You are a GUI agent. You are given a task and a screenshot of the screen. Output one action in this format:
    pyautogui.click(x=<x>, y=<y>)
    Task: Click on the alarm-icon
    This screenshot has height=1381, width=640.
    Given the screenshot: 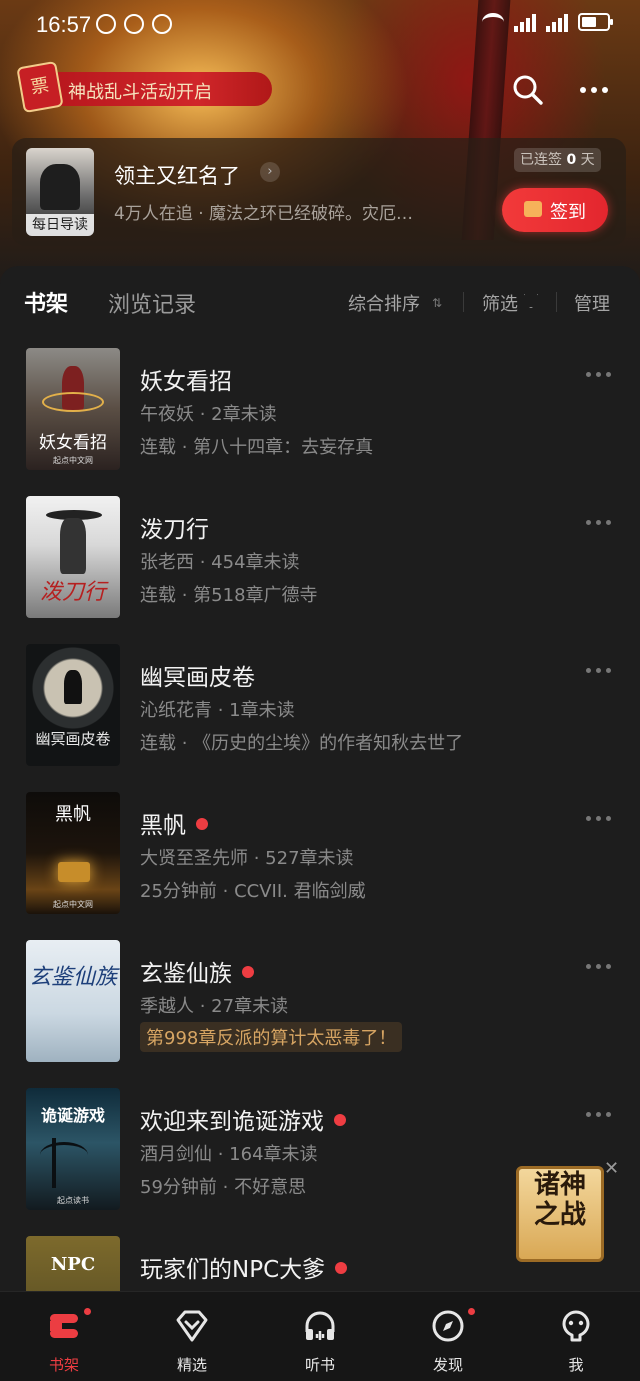 What is the action you would take?
    pyautogui.click(x=162, y=24)
    